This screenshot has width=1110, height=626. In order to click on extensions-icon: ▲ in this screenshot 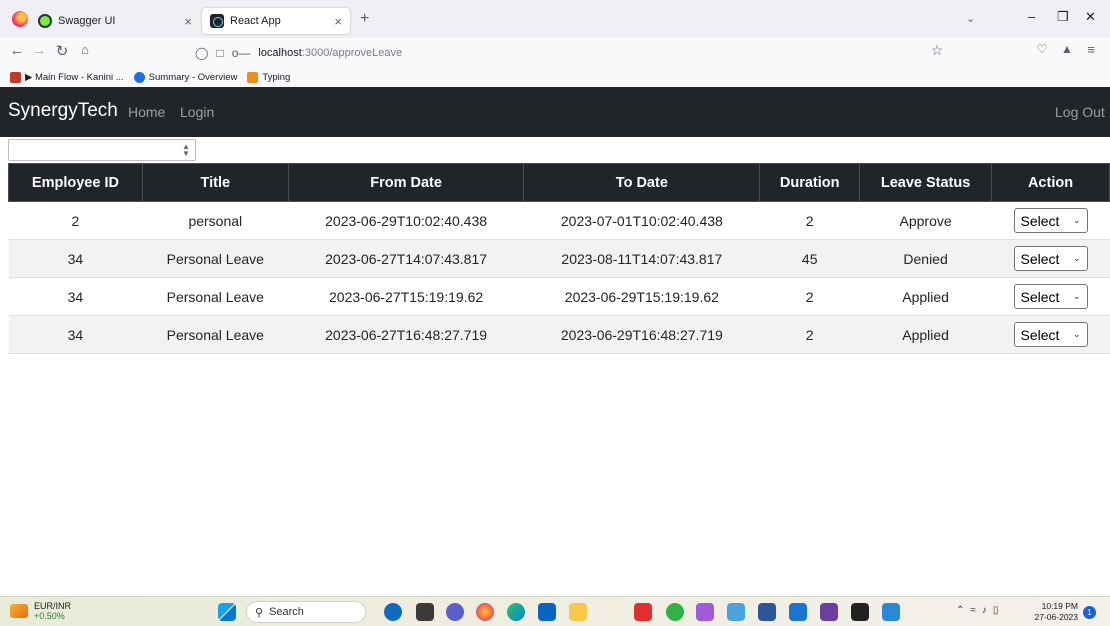, I will do `click(1067, 49)`.